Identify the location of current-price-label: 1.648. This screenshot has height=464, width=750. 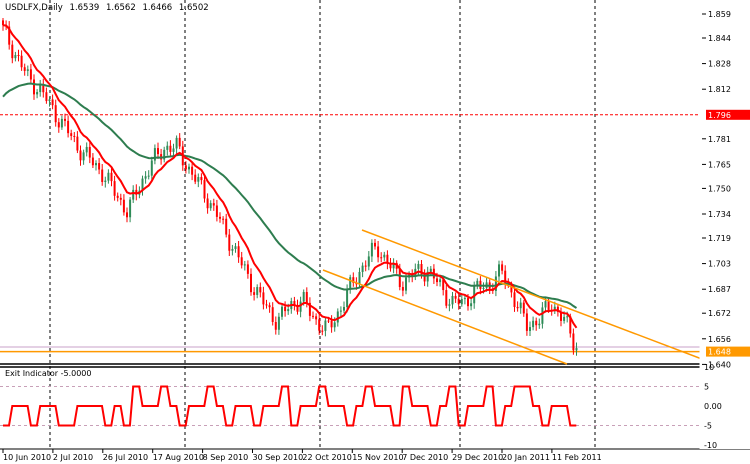
(719, 352).